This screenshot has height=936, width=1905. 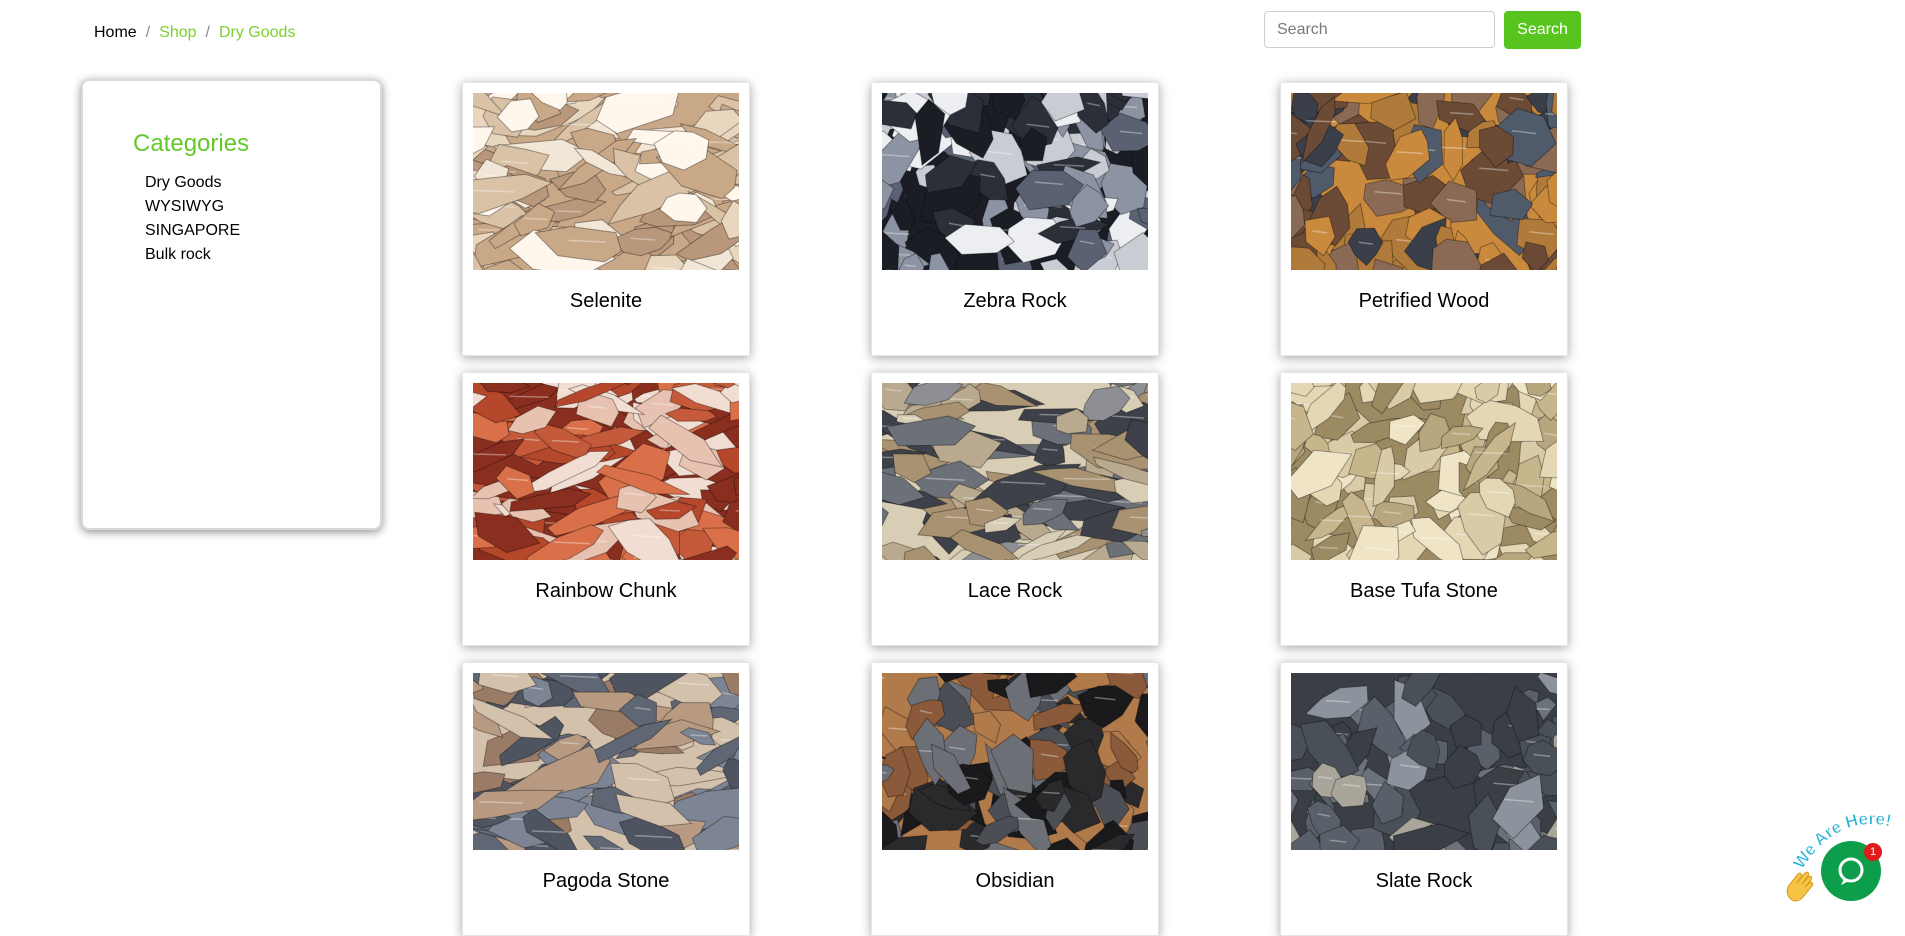 I want to click on product-card-pagoda-stone: Pagoda Stone, so click(x=606, y=799).